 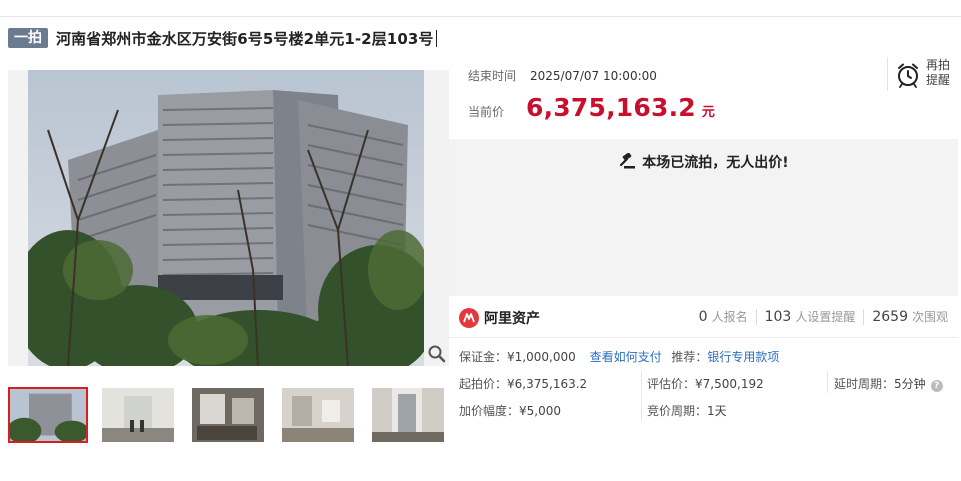 What do you see at coordinates (677, 411) in the screenshot?
I see `bid-cycle-label: 竞价周期：` at bounding box center [677, 411].